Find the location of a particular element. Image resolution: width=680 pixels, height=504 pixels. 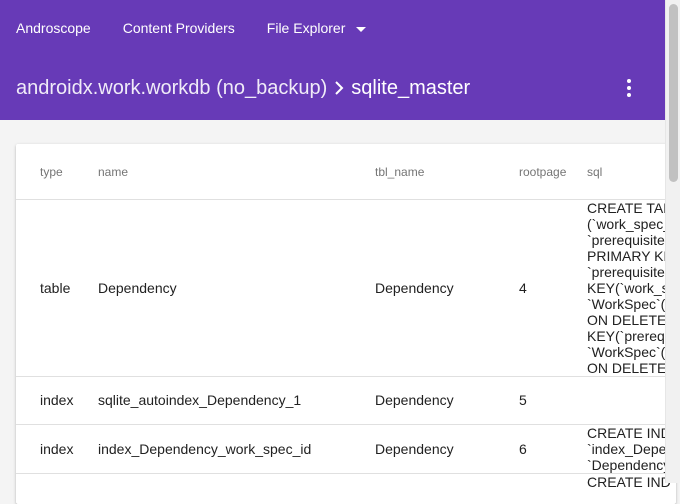

more-vert-icon is located at coordinates (629, 88).